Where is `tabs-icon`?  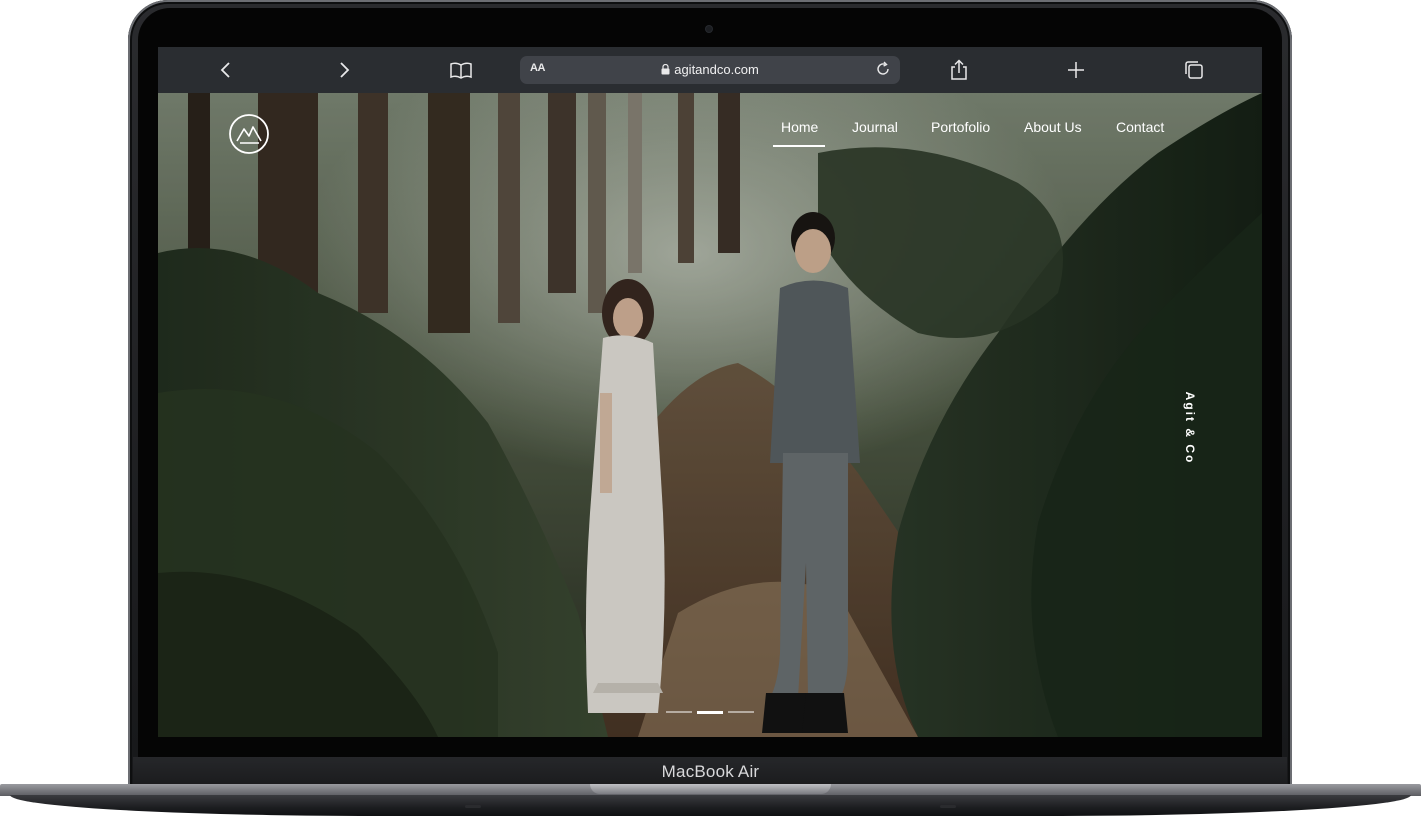
tabs-icon is located at coordinates (1194, 70).